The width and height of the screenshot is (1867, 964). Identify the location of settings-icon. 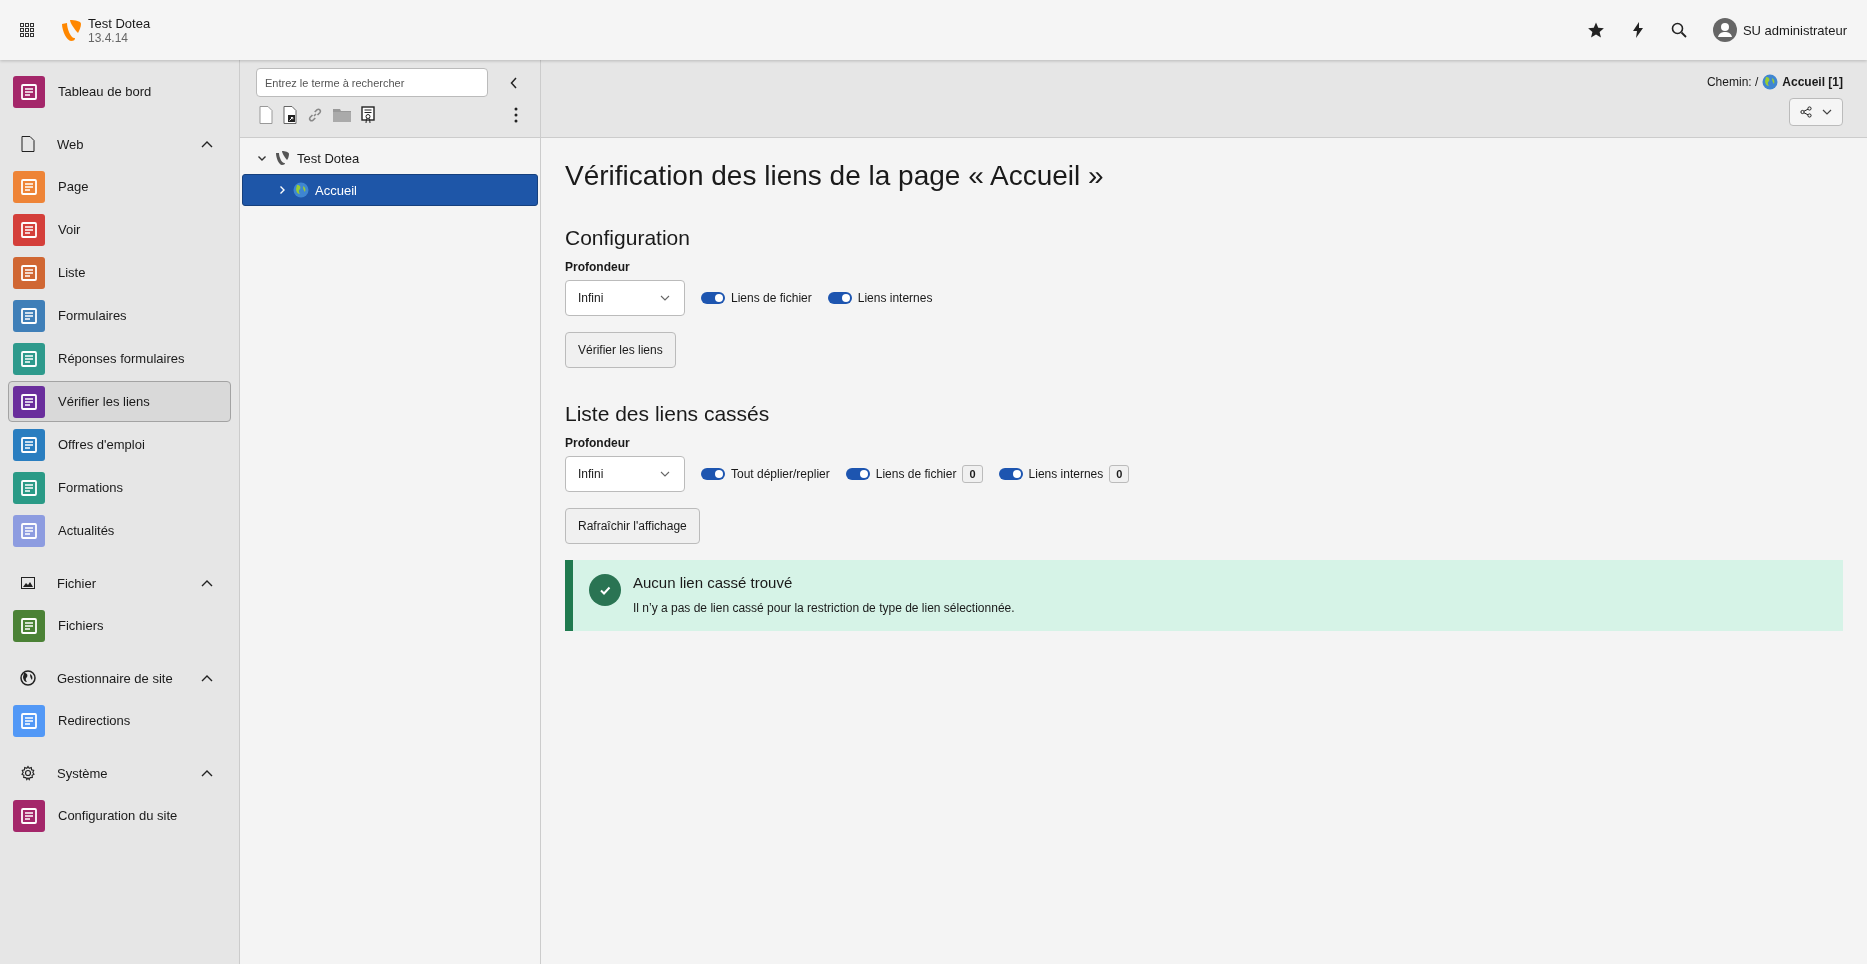
(28, 773).